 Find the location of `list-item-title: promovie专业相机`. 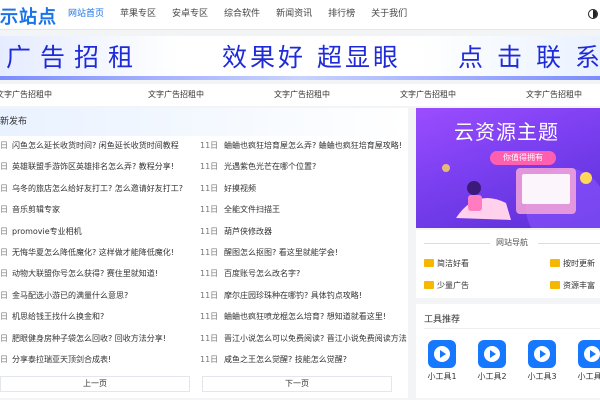

list-item-title: promovie专业相机 is located at coordinates (47, 231).